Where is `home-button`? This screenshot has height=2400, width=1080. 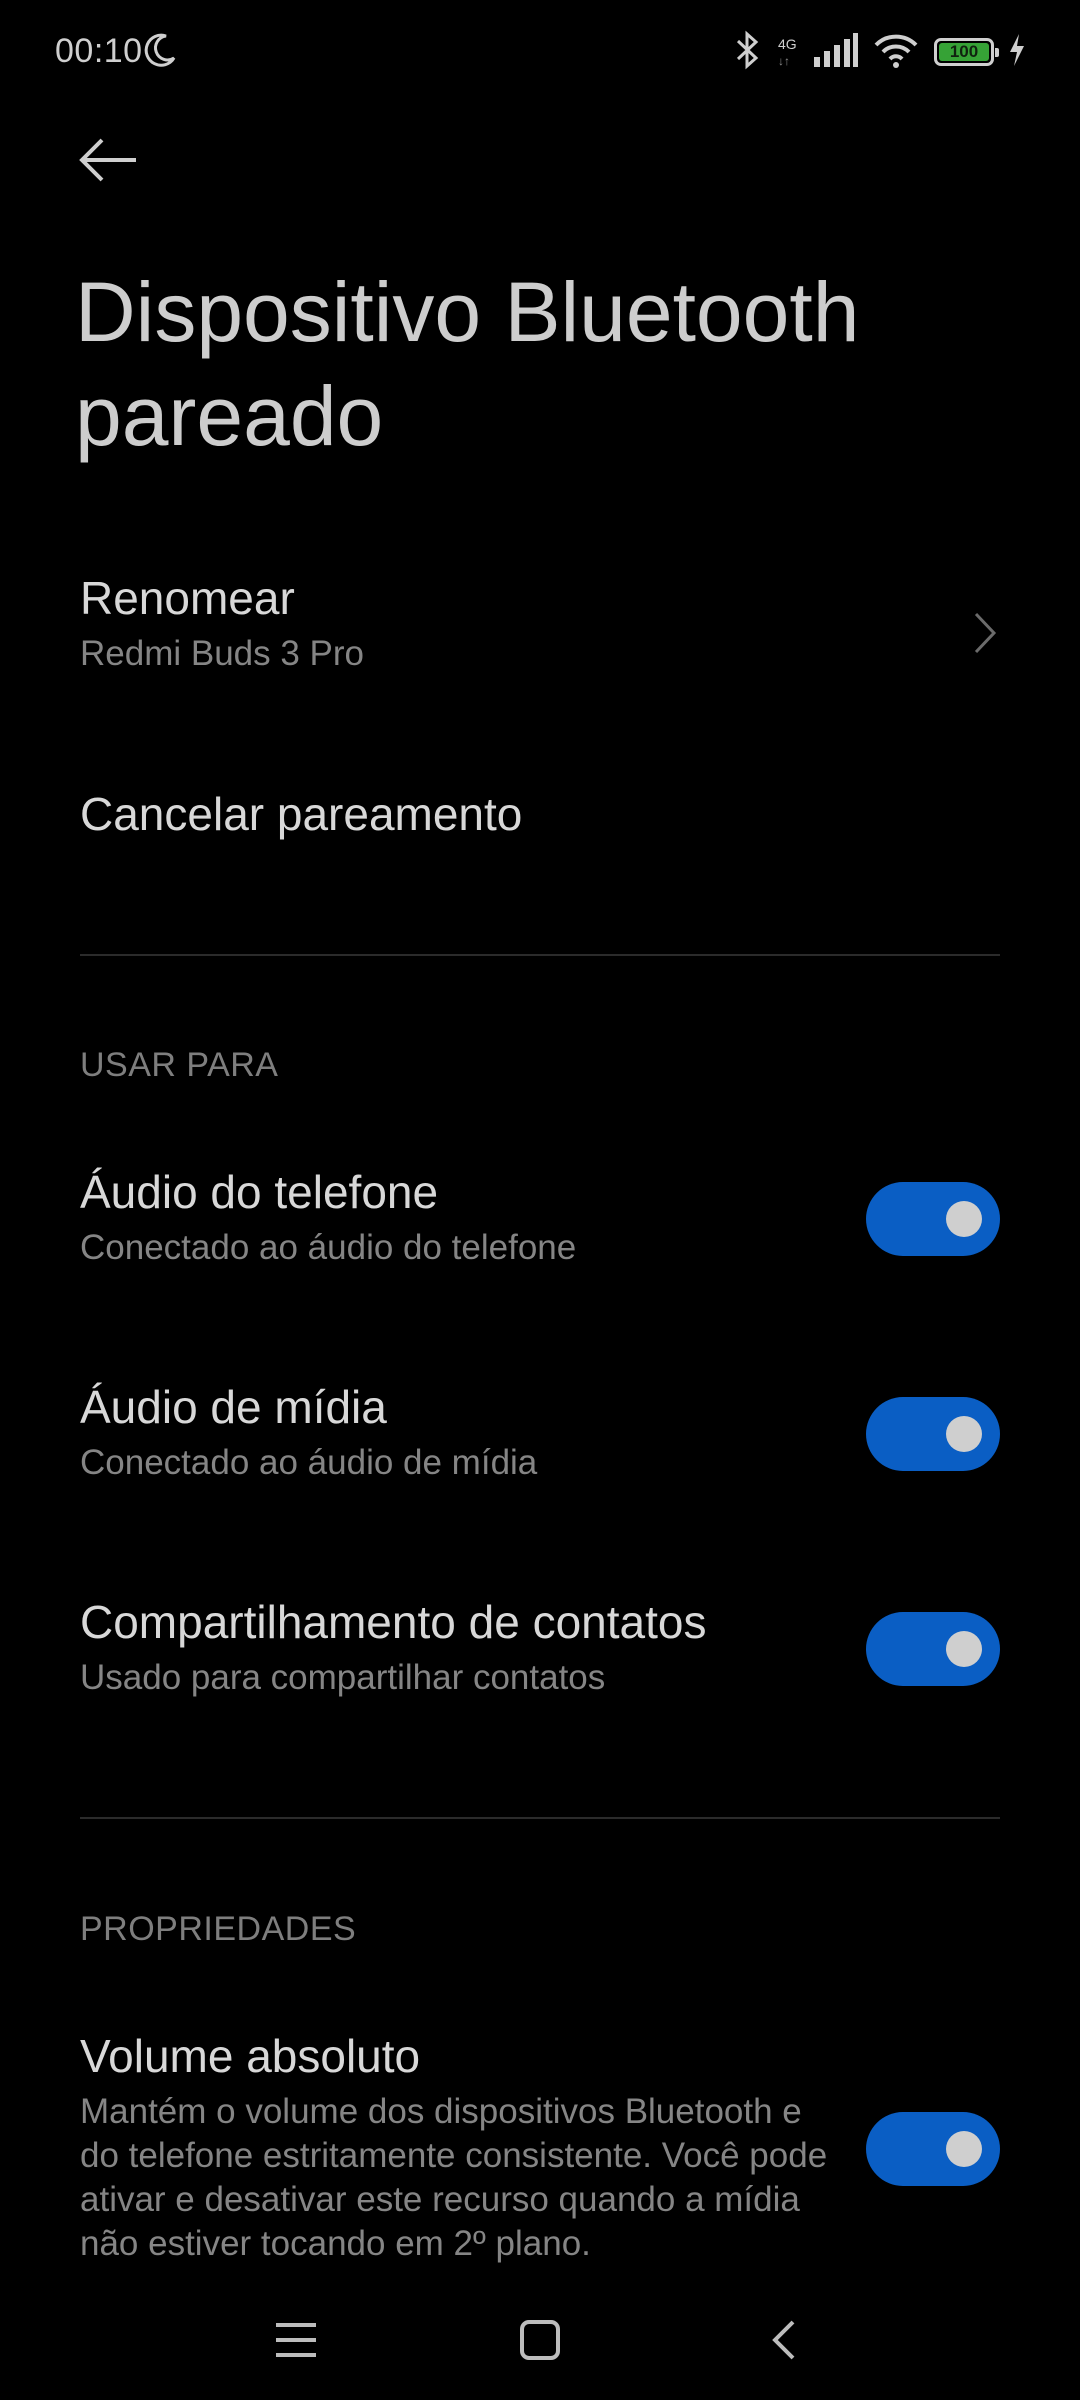 home-button is located at coordinates (540, 2340).